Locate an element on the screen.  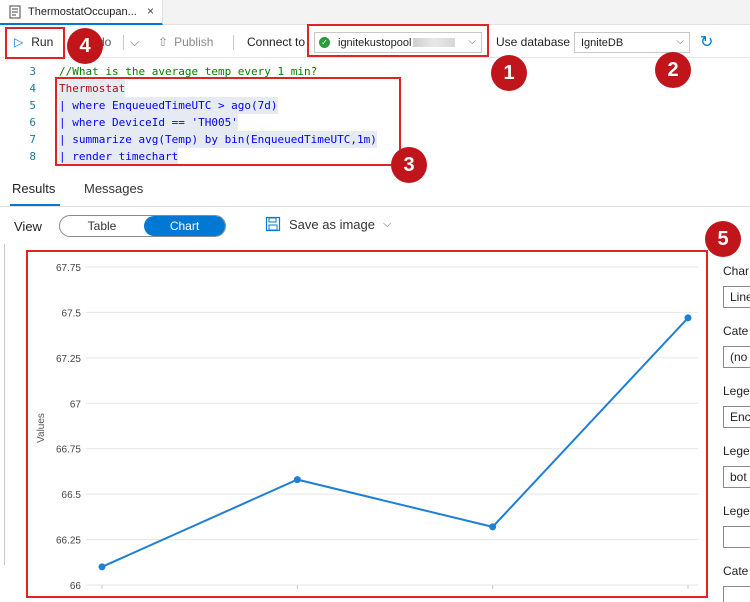
query-callout-box is located at coordinates (228, 121).